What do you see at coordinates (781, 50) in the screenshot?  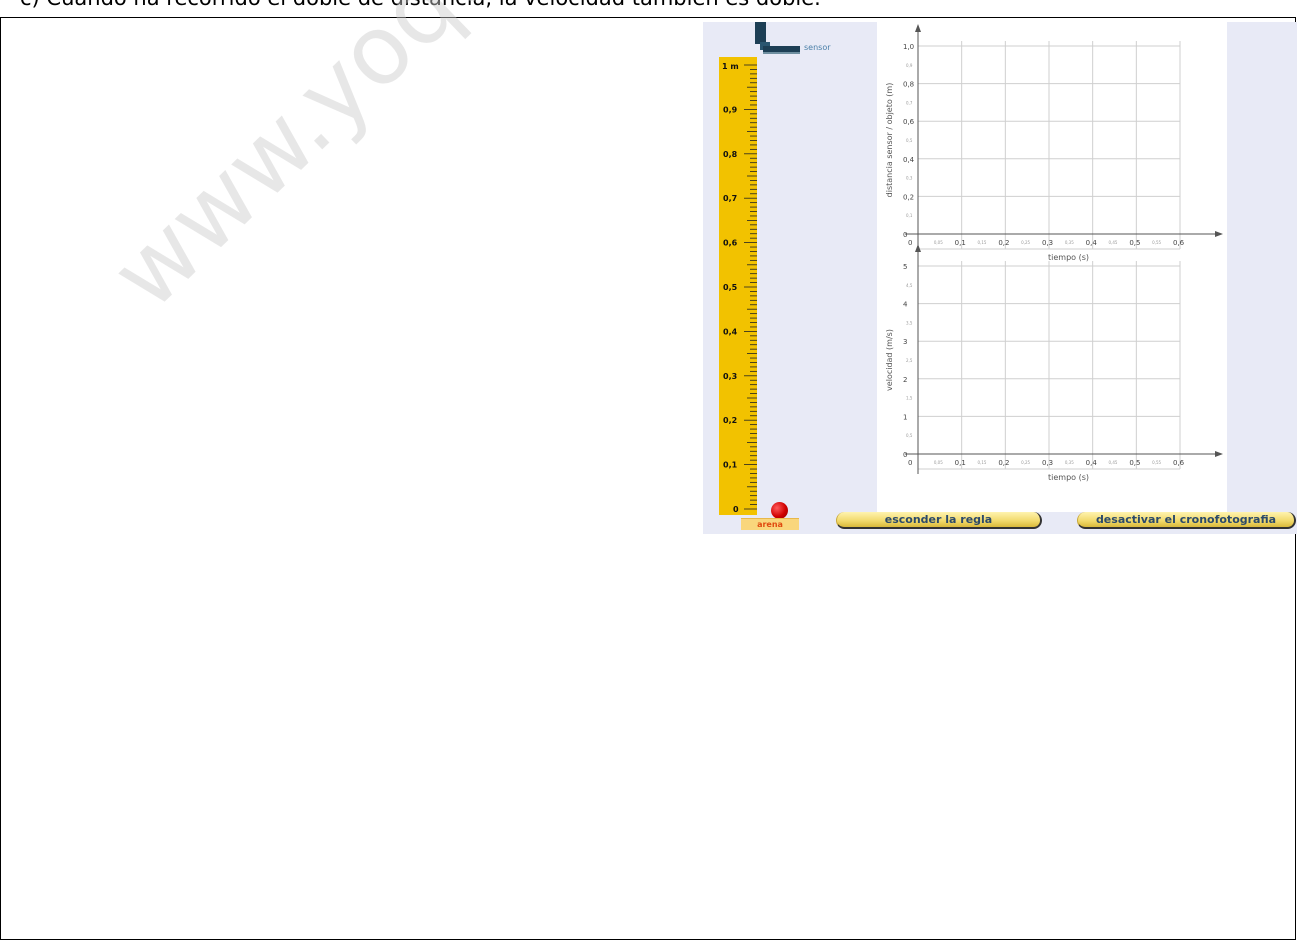 I see `sensor-icon` at bounding box center [781, 50].